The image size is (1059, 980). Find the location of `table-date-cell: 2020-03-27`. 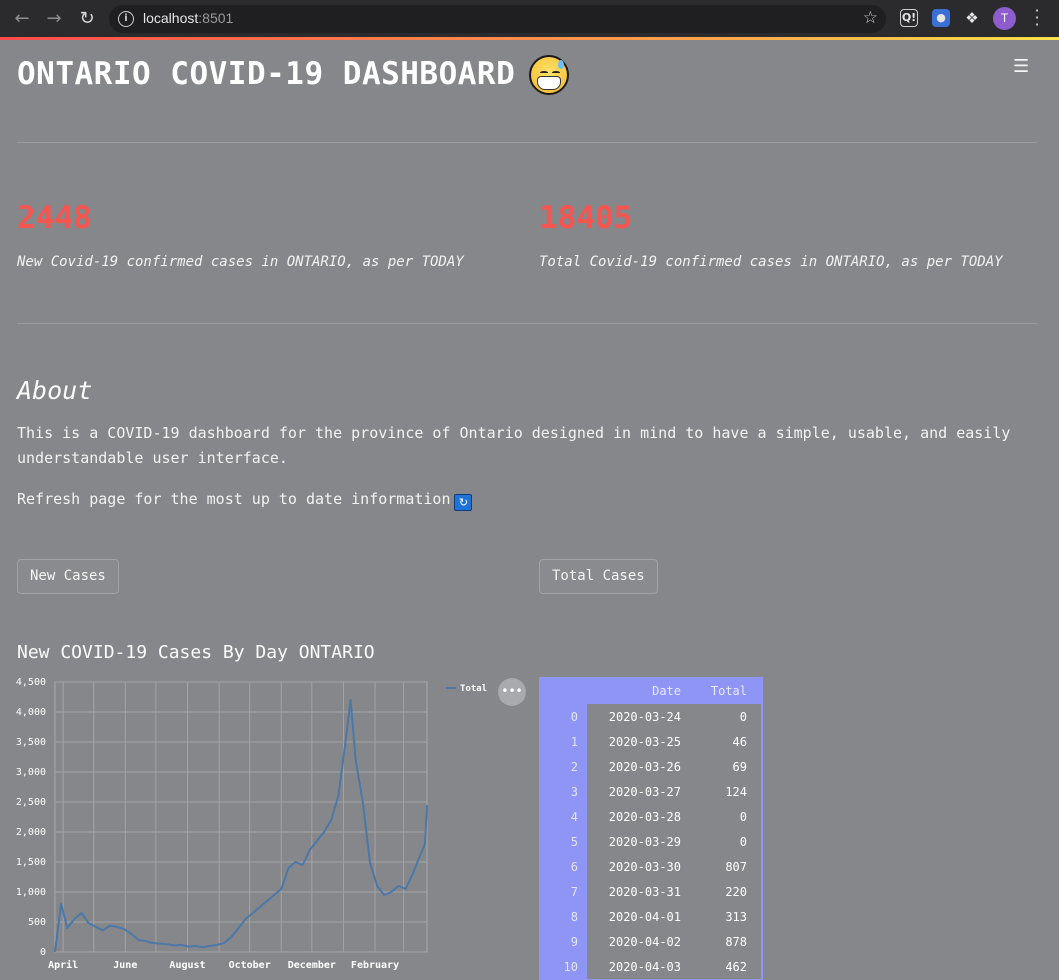

table-date-cell: 2020-03-27 is located at coordinates (641, 791).